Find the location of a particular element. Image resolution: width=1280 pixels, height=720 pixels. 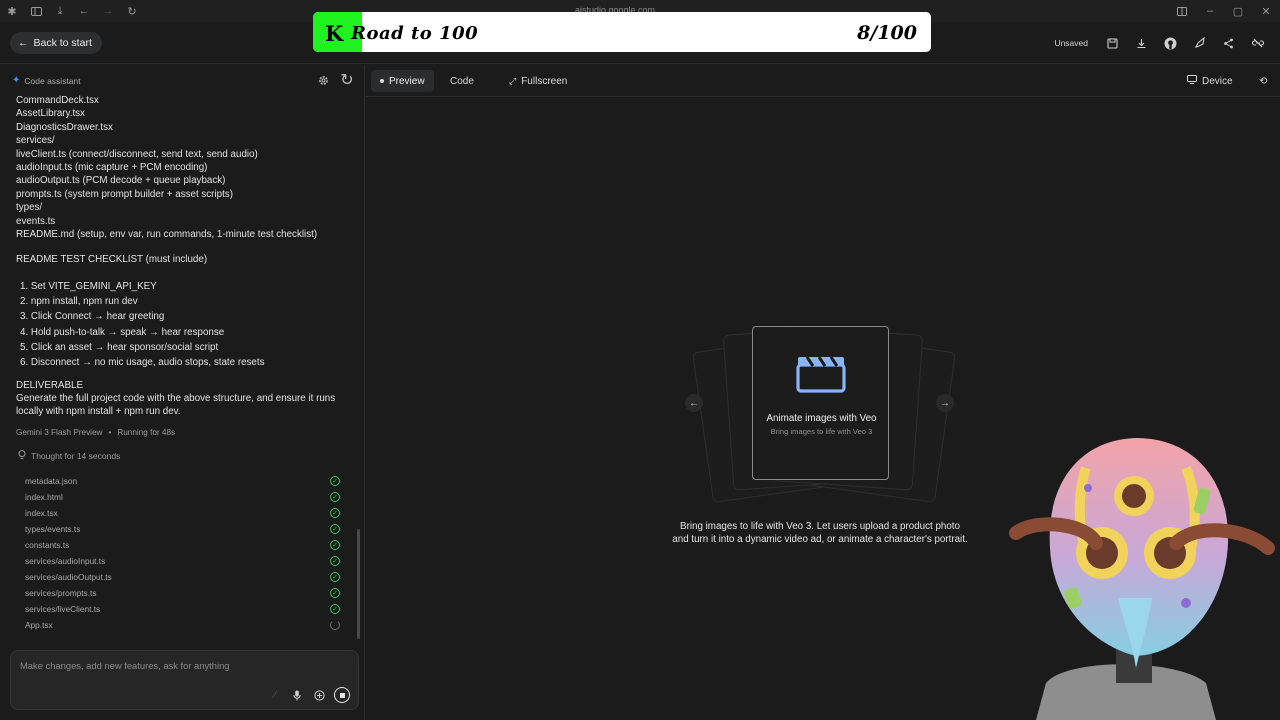

card-title: Animate images with Veo is located at coordinates (821, 418).